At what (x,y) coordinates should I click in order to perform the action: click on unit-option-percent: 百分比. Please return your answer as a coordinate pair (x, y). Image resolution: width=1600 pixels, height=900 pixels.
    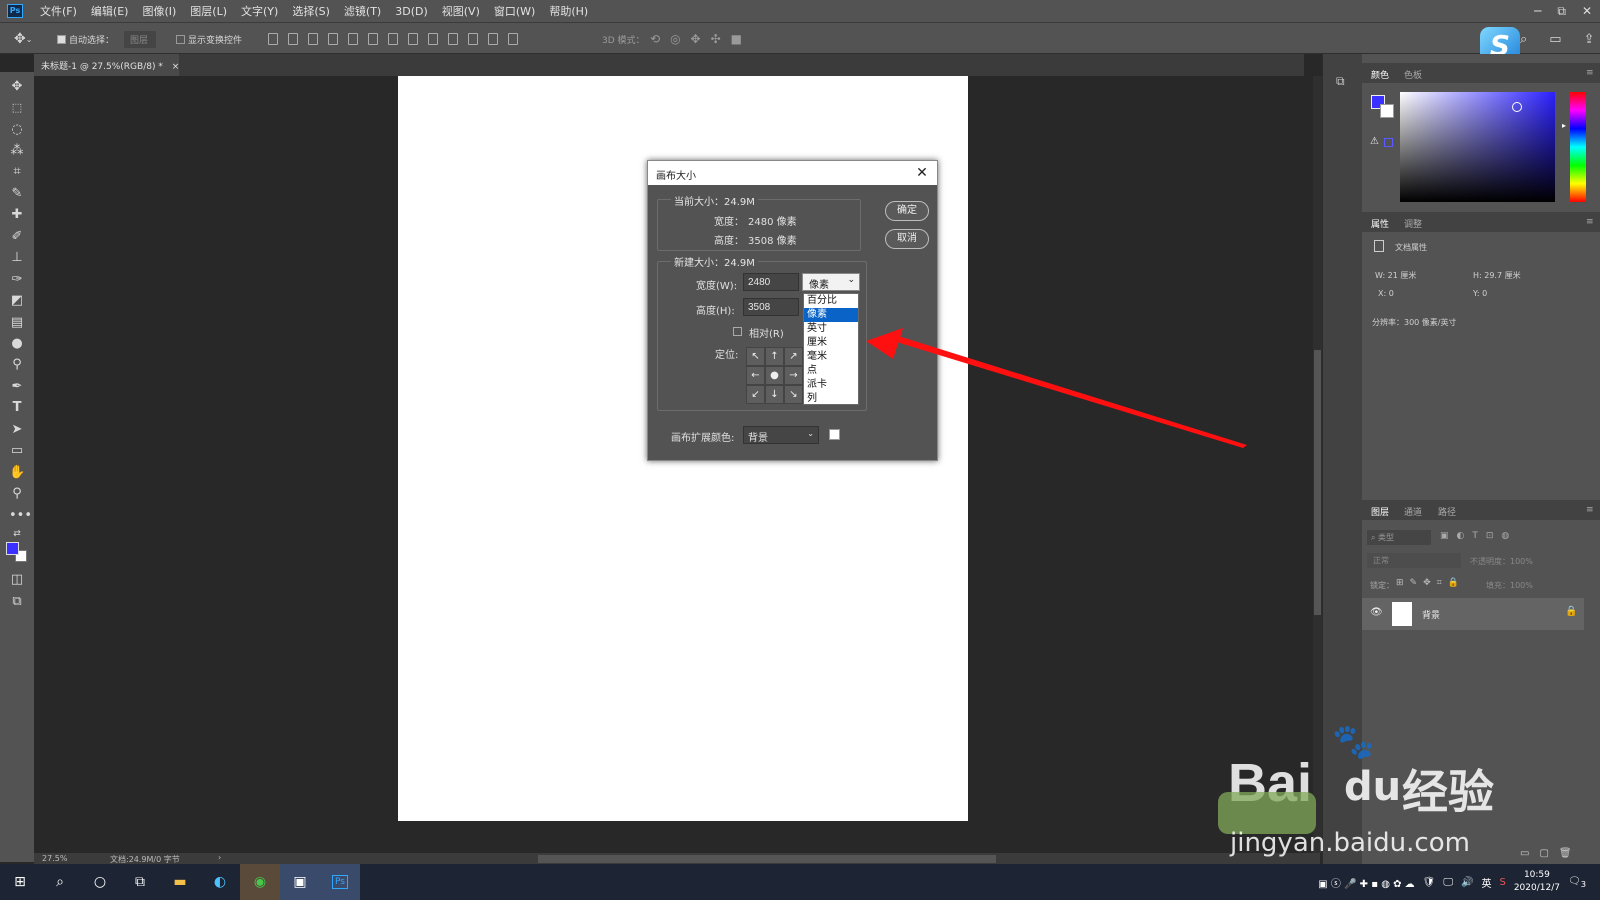
    Looking at the image, I should click on (831, 301).